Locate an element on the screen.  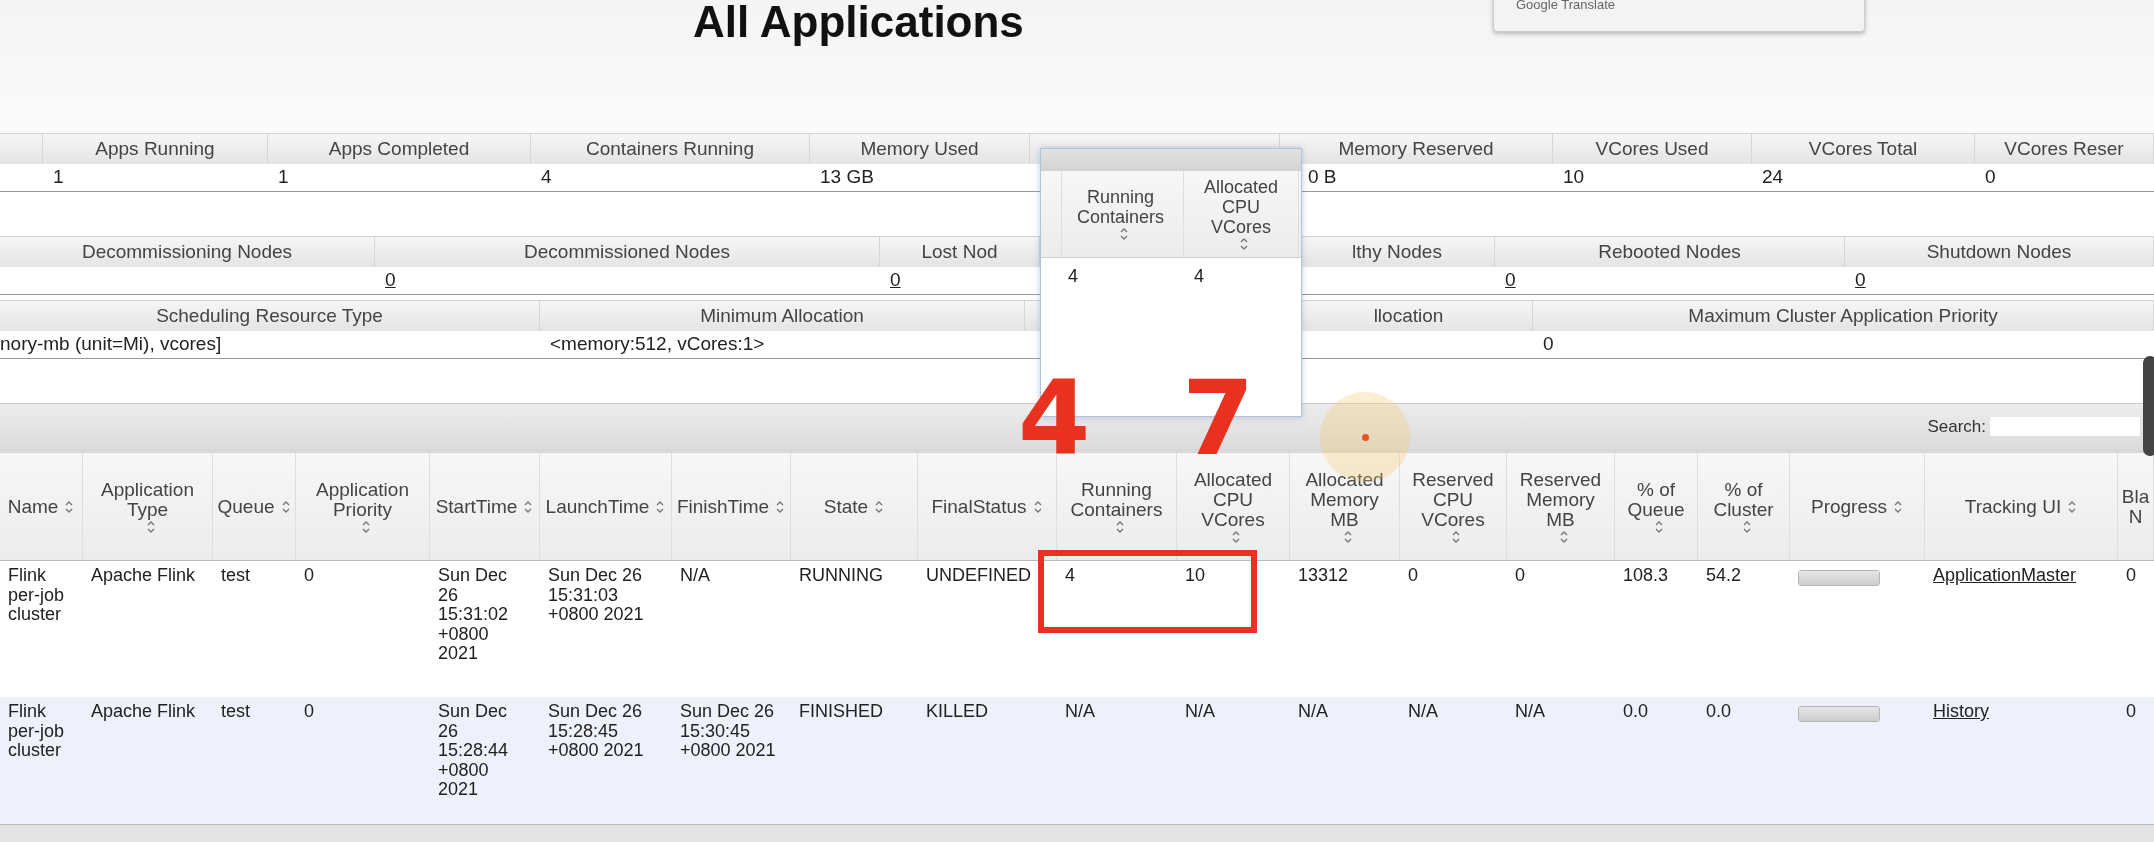
tracking-link: History is located at coordinates (1961, 711).